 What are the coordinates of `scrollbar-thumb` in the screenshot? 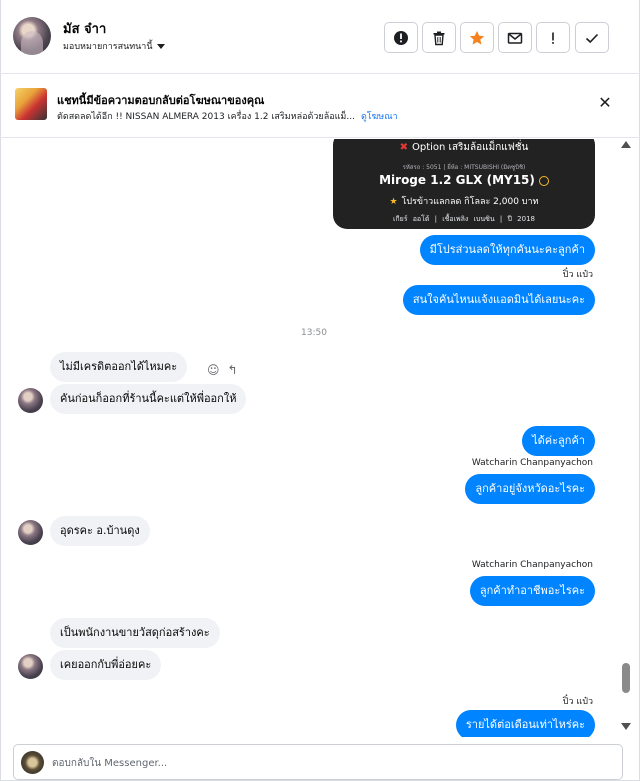 It's located at (626, 678).